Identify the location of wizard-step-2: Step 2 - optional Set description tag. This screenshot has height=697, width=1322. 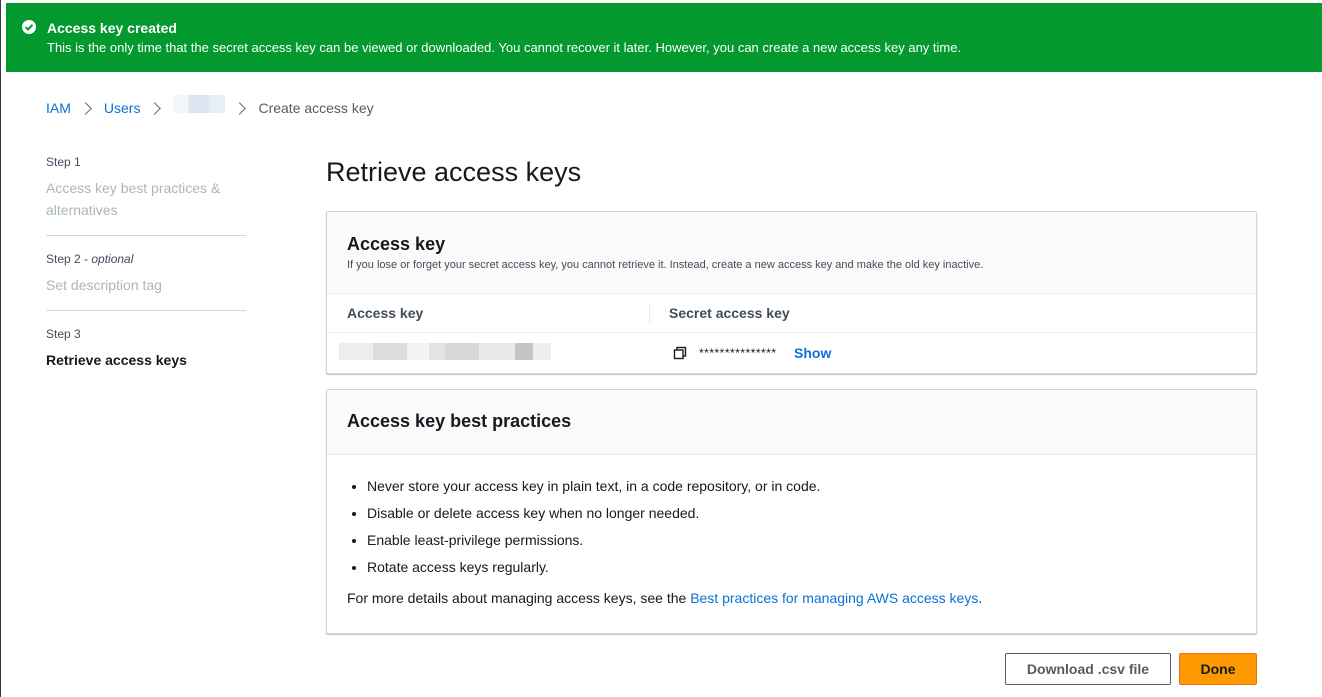
(146, 274).